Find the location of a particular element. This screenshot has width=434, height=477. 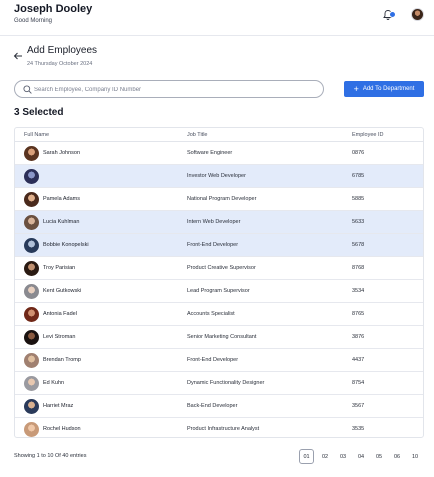

selected-count: 3 Selected is located at coordinates (39, 112).